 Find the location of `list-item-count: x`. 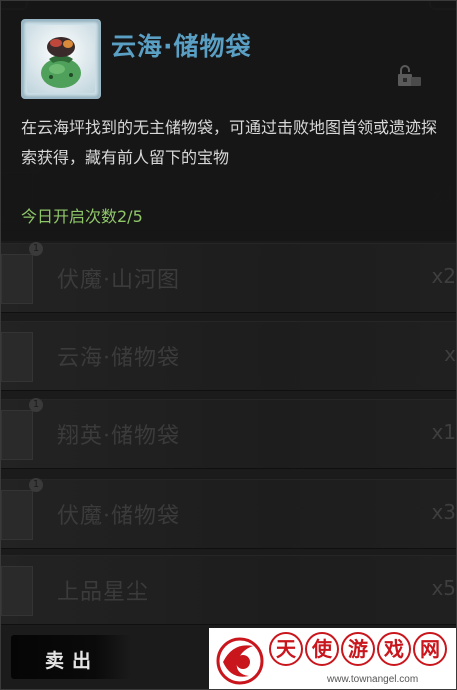

list-item-count: x is located at coordinates (450, 354).